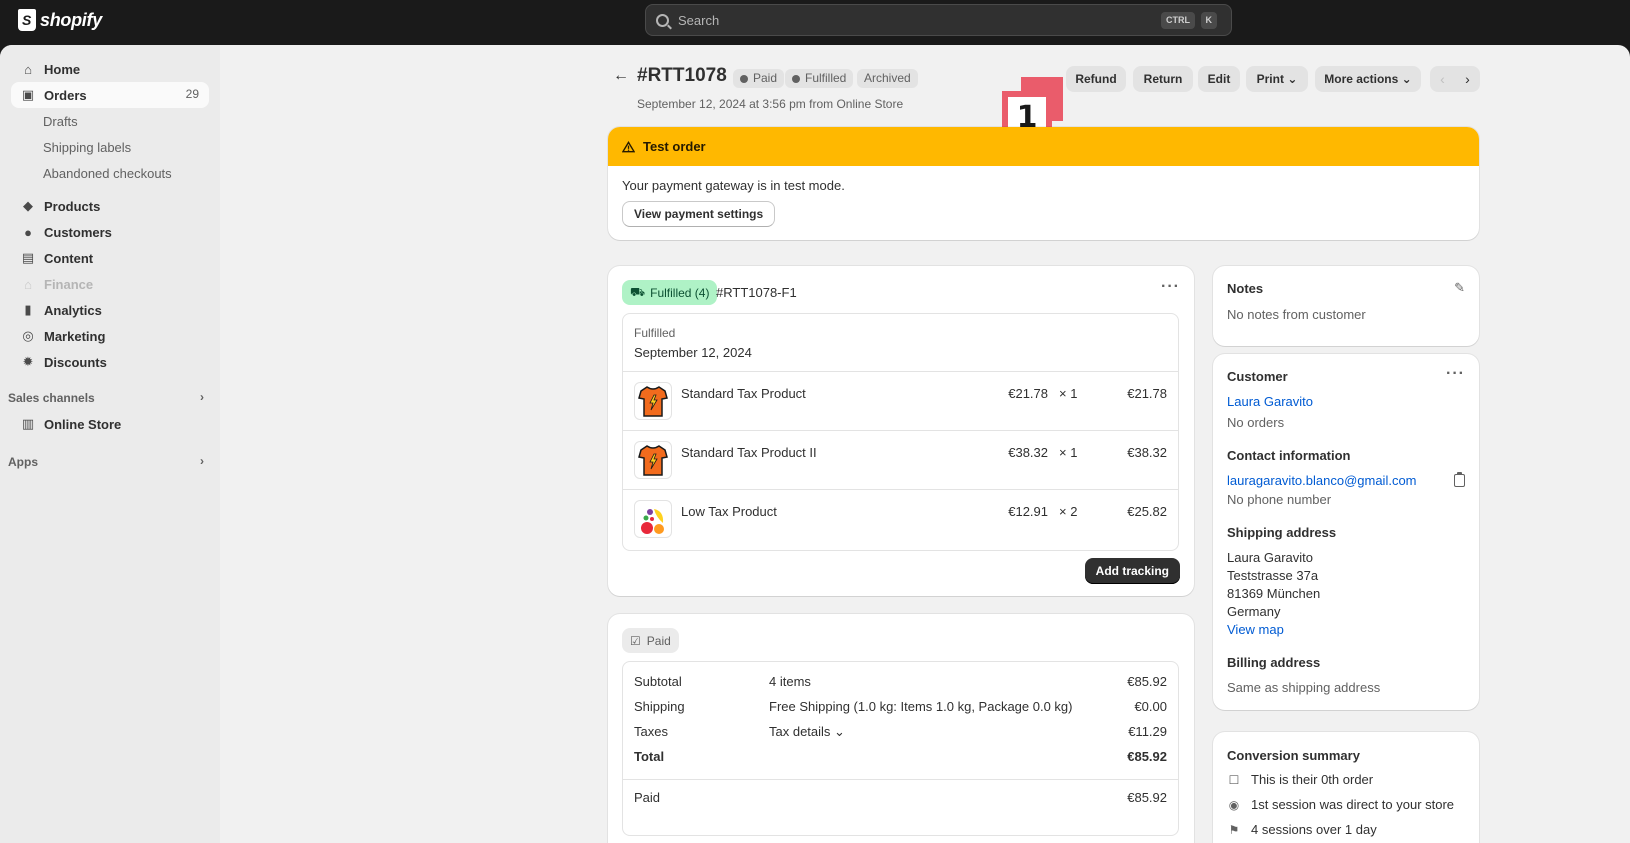 This screenshot has height=843, width=1630. Describe the element at coordinates (192, 94) in the screenshot. I see `orders-count-badge: 29` at that location.